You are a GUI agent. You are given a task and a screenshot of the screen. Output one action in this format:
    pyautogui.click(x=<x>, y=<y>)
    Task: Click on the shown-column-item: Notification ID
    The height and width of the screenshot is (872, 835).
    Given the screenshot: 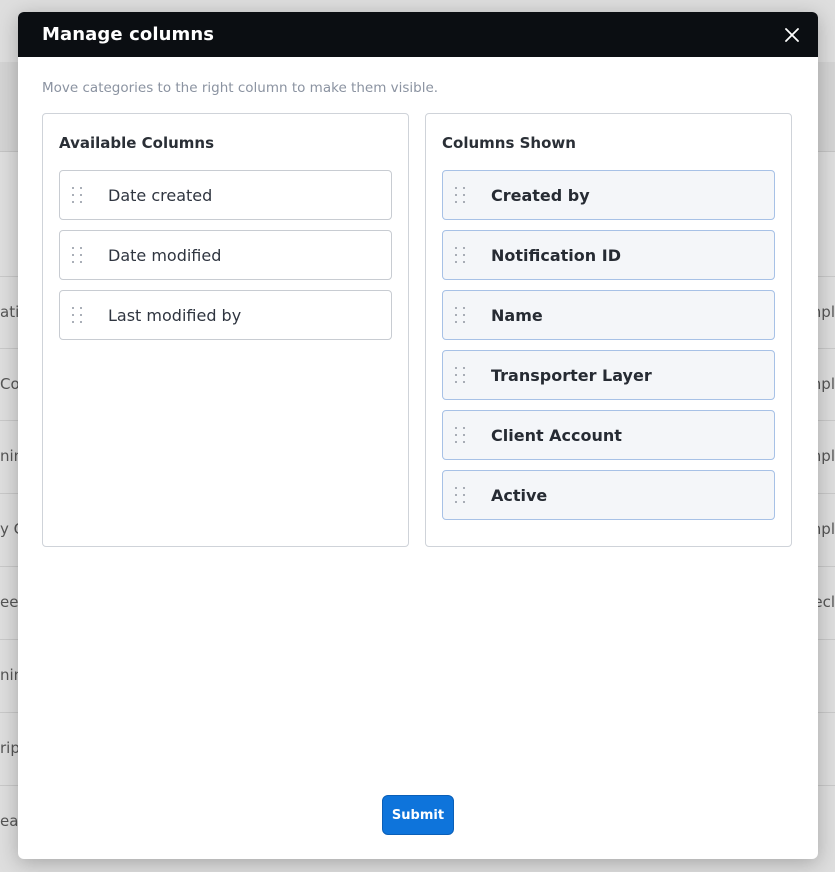 What is the action you would take?
    pyautogui.click(x=608, y=255)
    